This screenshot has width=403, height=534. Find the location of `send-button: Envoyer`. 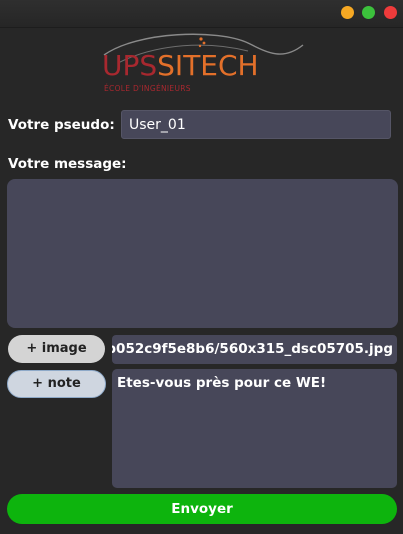

send-button: Envoyer is located at coordinates (202, 509).